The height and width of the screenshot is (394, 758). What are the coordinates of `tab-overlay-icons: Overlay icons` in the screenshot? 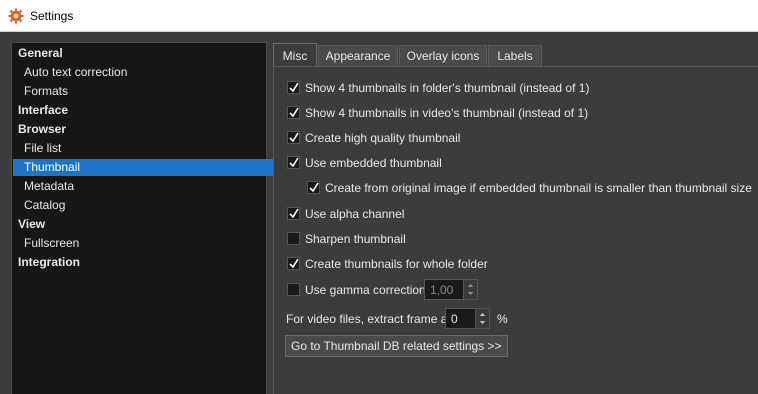 It's located at (443, 55).